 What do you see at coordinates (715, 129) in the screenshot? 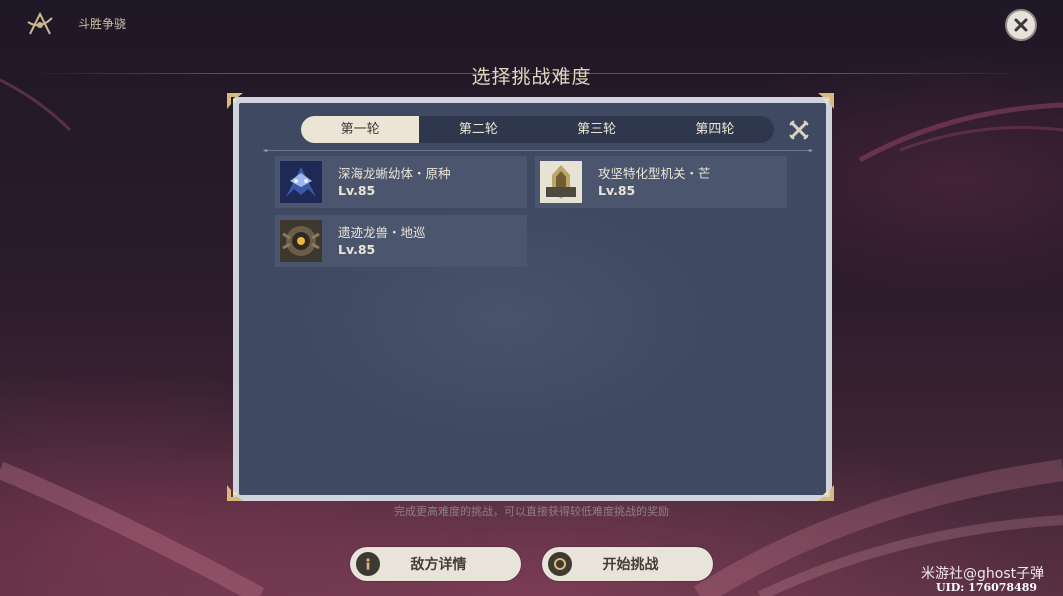
I see `tab-round-4: 第四轮` at bounding box center [715, 129].